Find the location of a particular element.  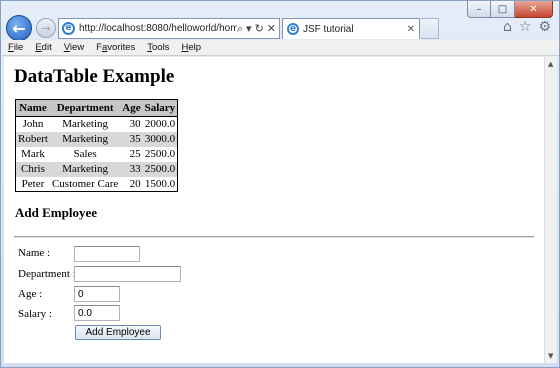

close-window-button: ✕ is located at coordinates (534, 9).